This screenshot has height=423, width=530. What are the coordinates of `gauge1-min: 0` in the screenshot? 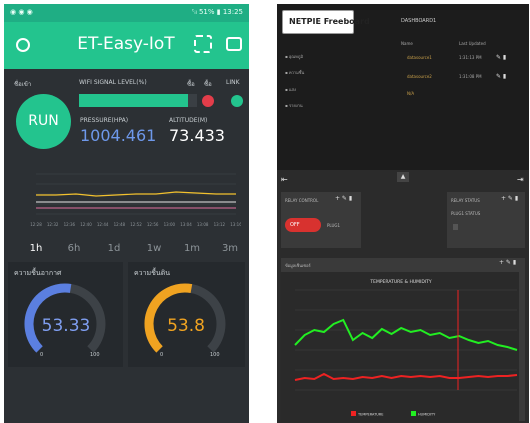 It's located at (42, 355).